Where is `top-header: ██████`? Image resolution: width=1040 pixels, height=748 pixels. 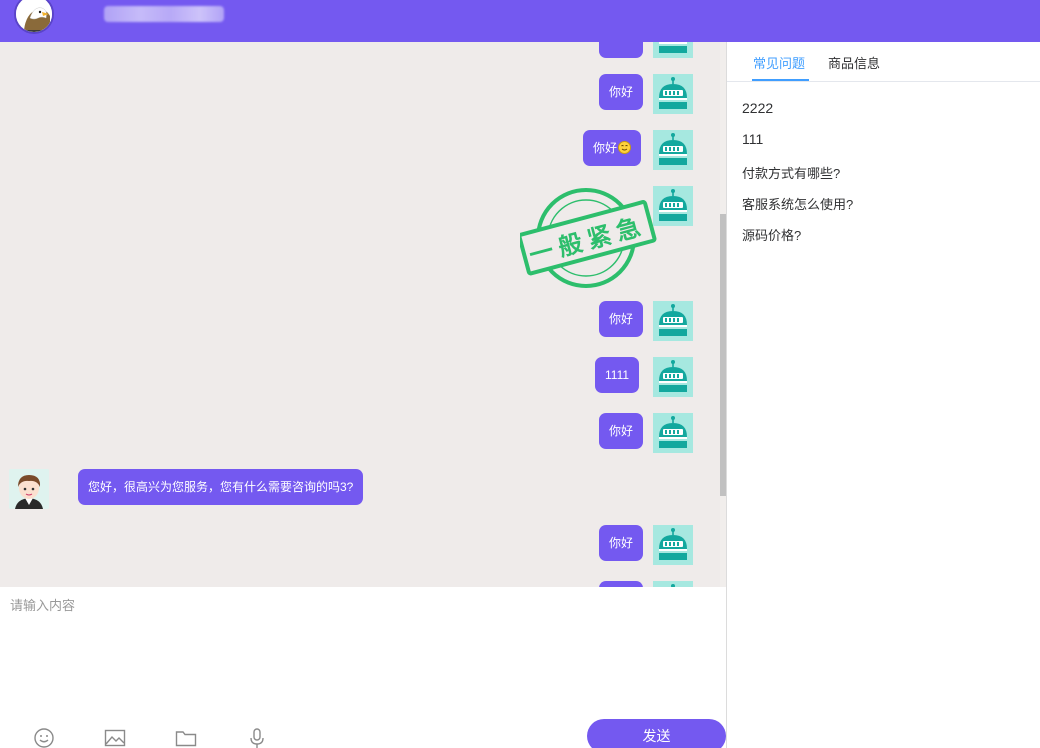
top-header: ██████ is located at coordinates (520, 21).